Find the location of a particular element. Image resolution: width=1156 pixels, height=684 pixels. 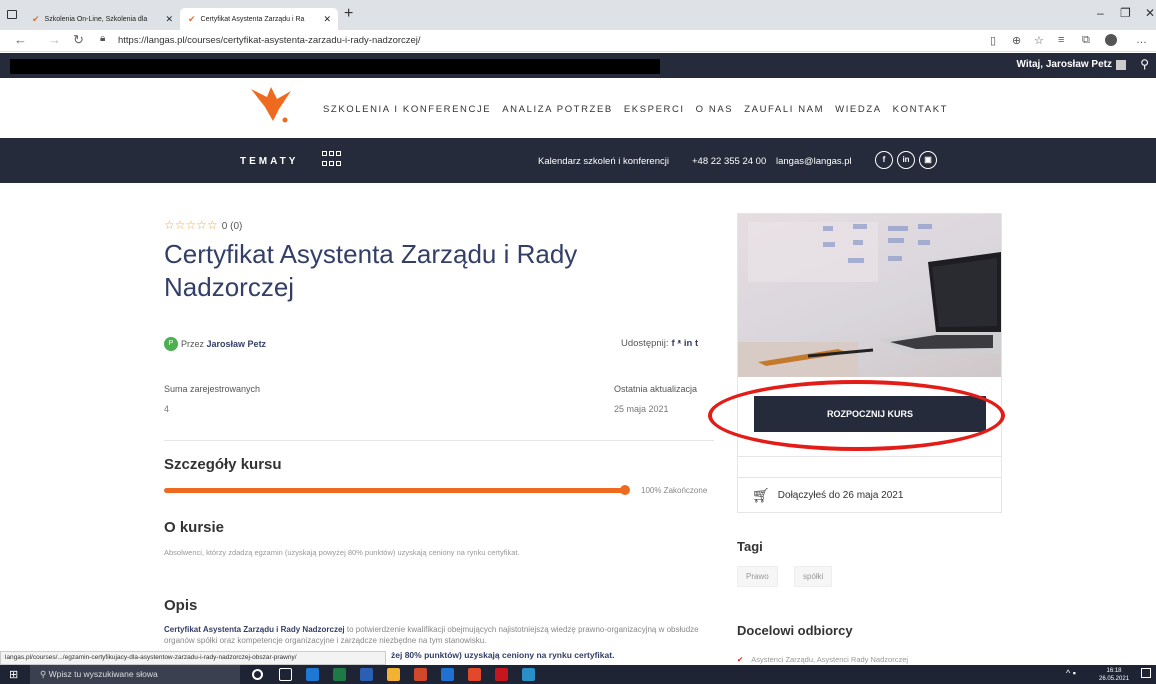

lock-icon: 🔒︎ is located at coordinates (102, 38).